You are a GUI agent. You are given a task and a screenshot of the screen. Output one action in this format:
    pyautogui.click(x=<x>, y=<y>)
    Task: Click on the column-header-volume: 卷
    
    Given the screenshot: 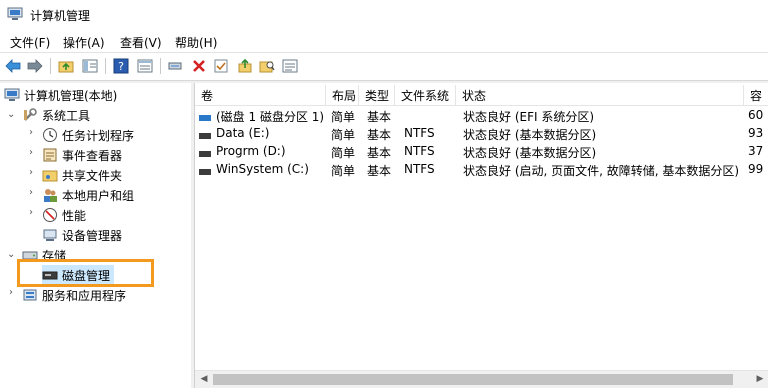 What is the action you would take?
    pyautogui.click(x=260, y=95)
    